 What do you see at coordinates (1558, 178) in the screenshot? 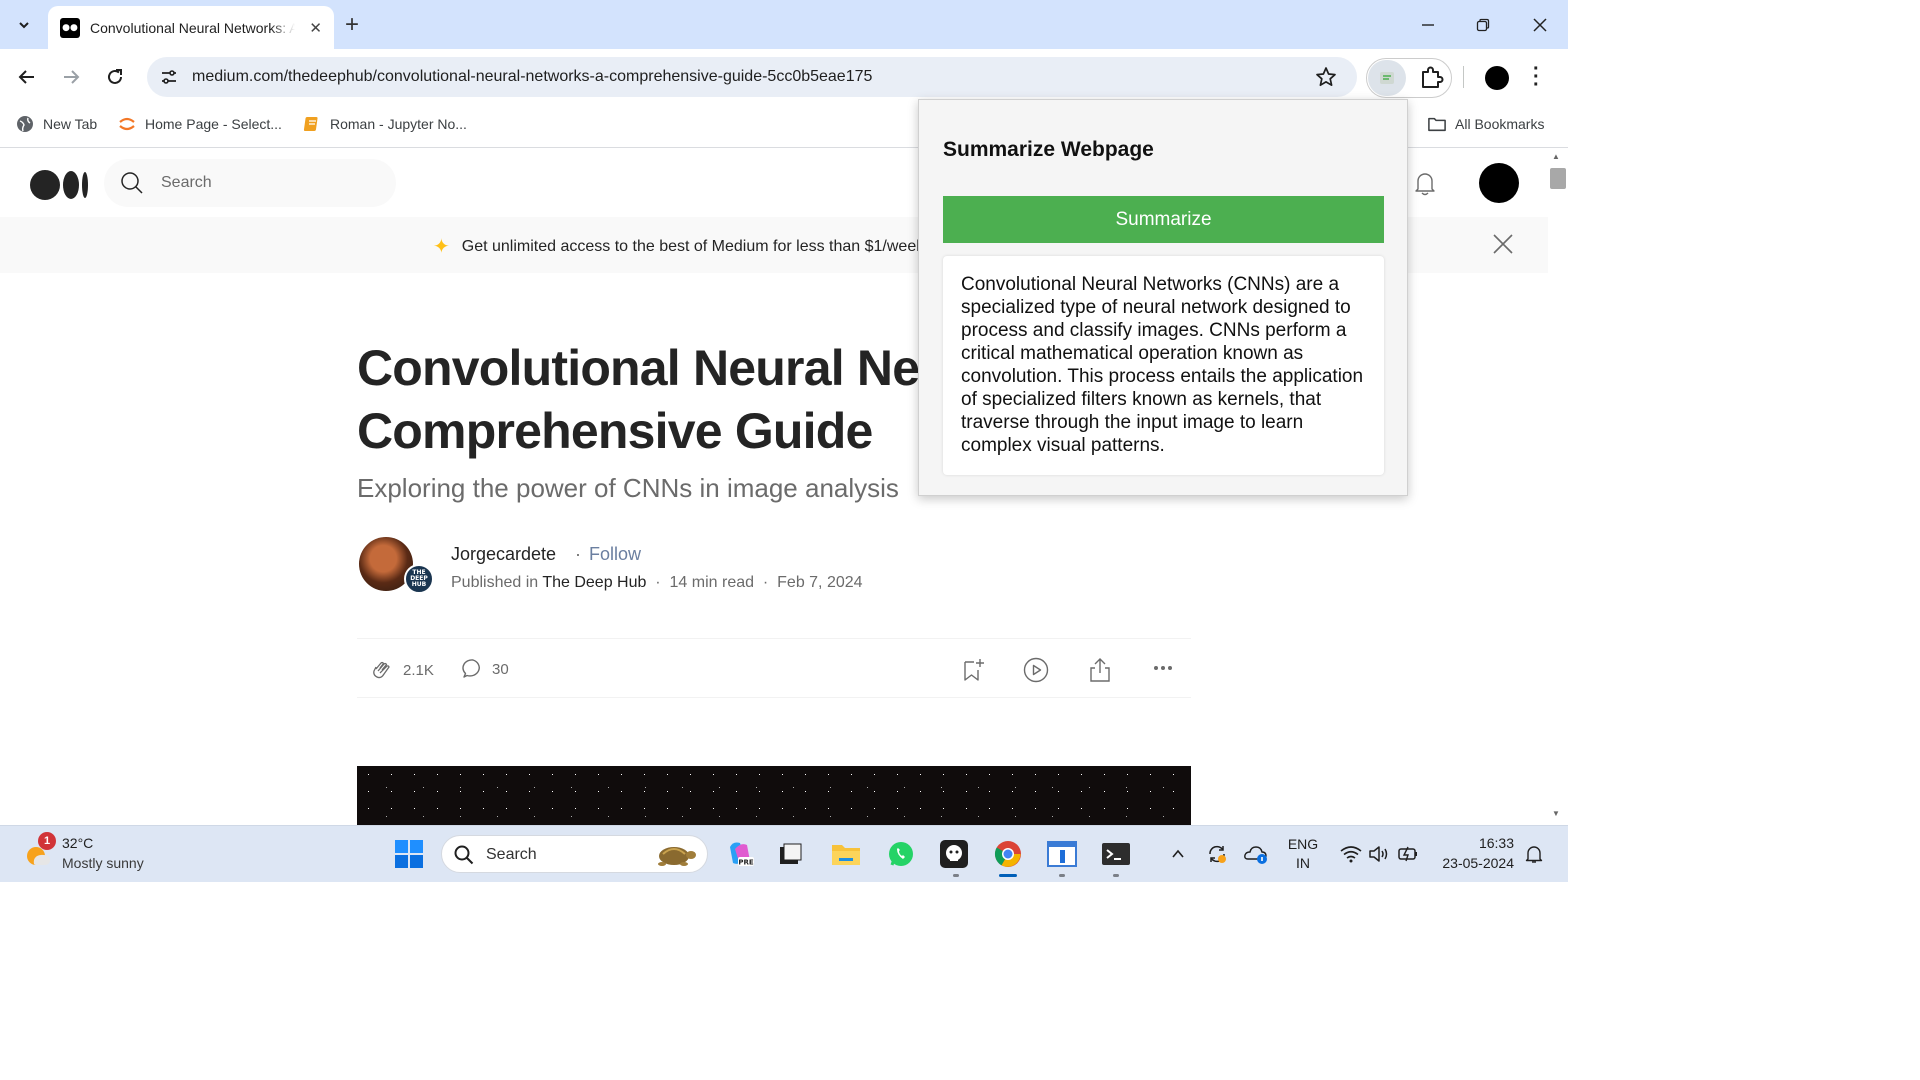
I see `scrollbar-thumb` at bounding box center [1558, 178].